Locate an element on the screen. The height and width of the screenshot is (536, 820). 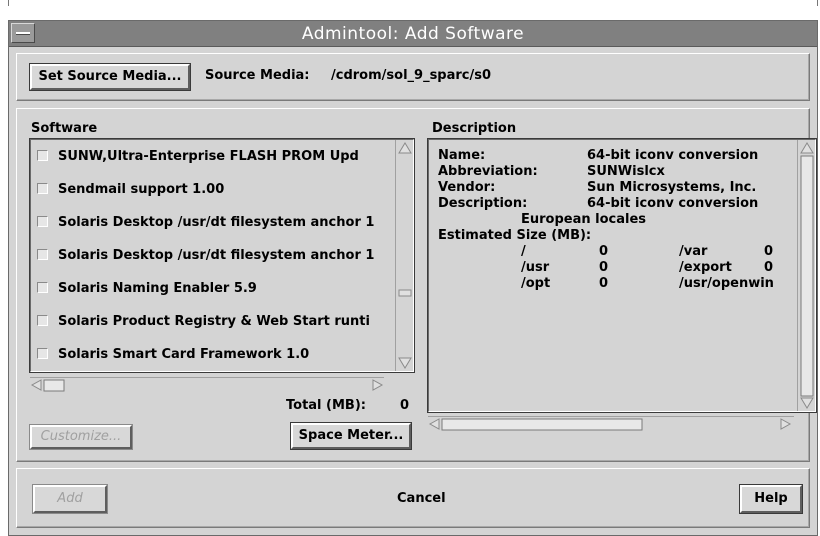
list-item: Solaris Smart Card Framework 1.0 is located at coordinates (218, 358).